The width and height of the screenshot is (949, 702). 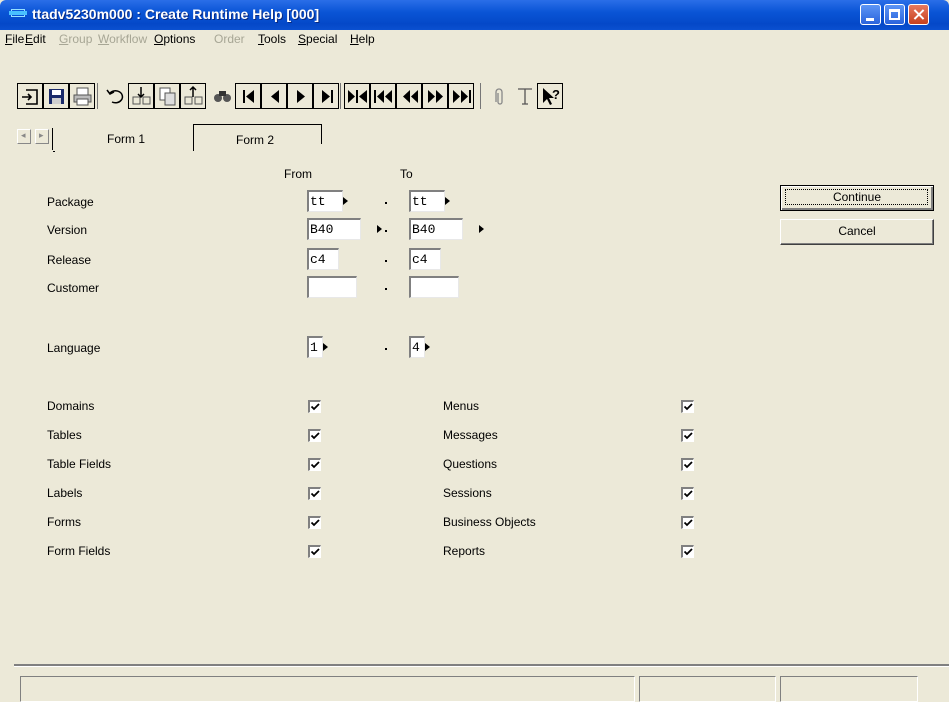 What do you see at coordinates (314, 522) in the screenshot?
I see `forms-checkbox` at bounding box center [314, 522].